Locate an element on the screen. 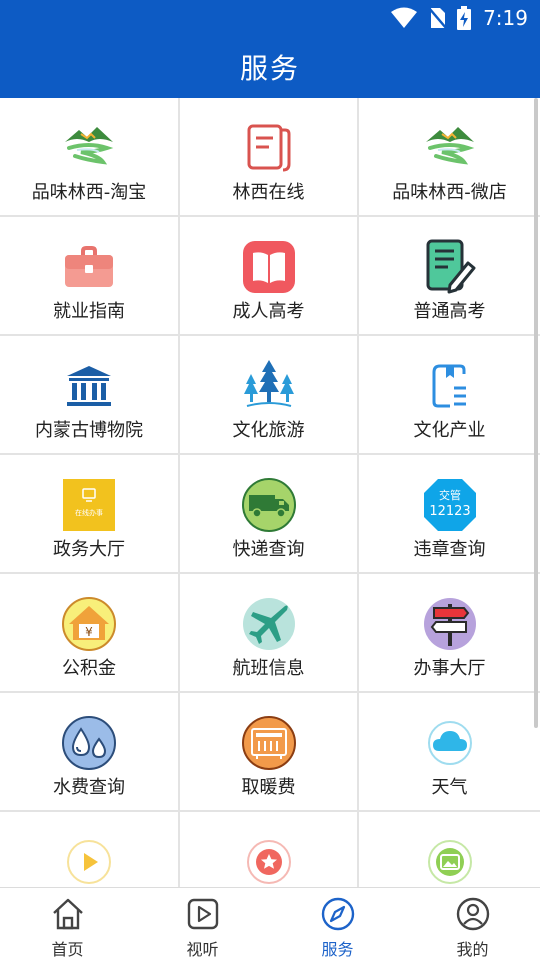 This screenshot has height=960, width=540. service-gallery is located at coordinates (449, 849).